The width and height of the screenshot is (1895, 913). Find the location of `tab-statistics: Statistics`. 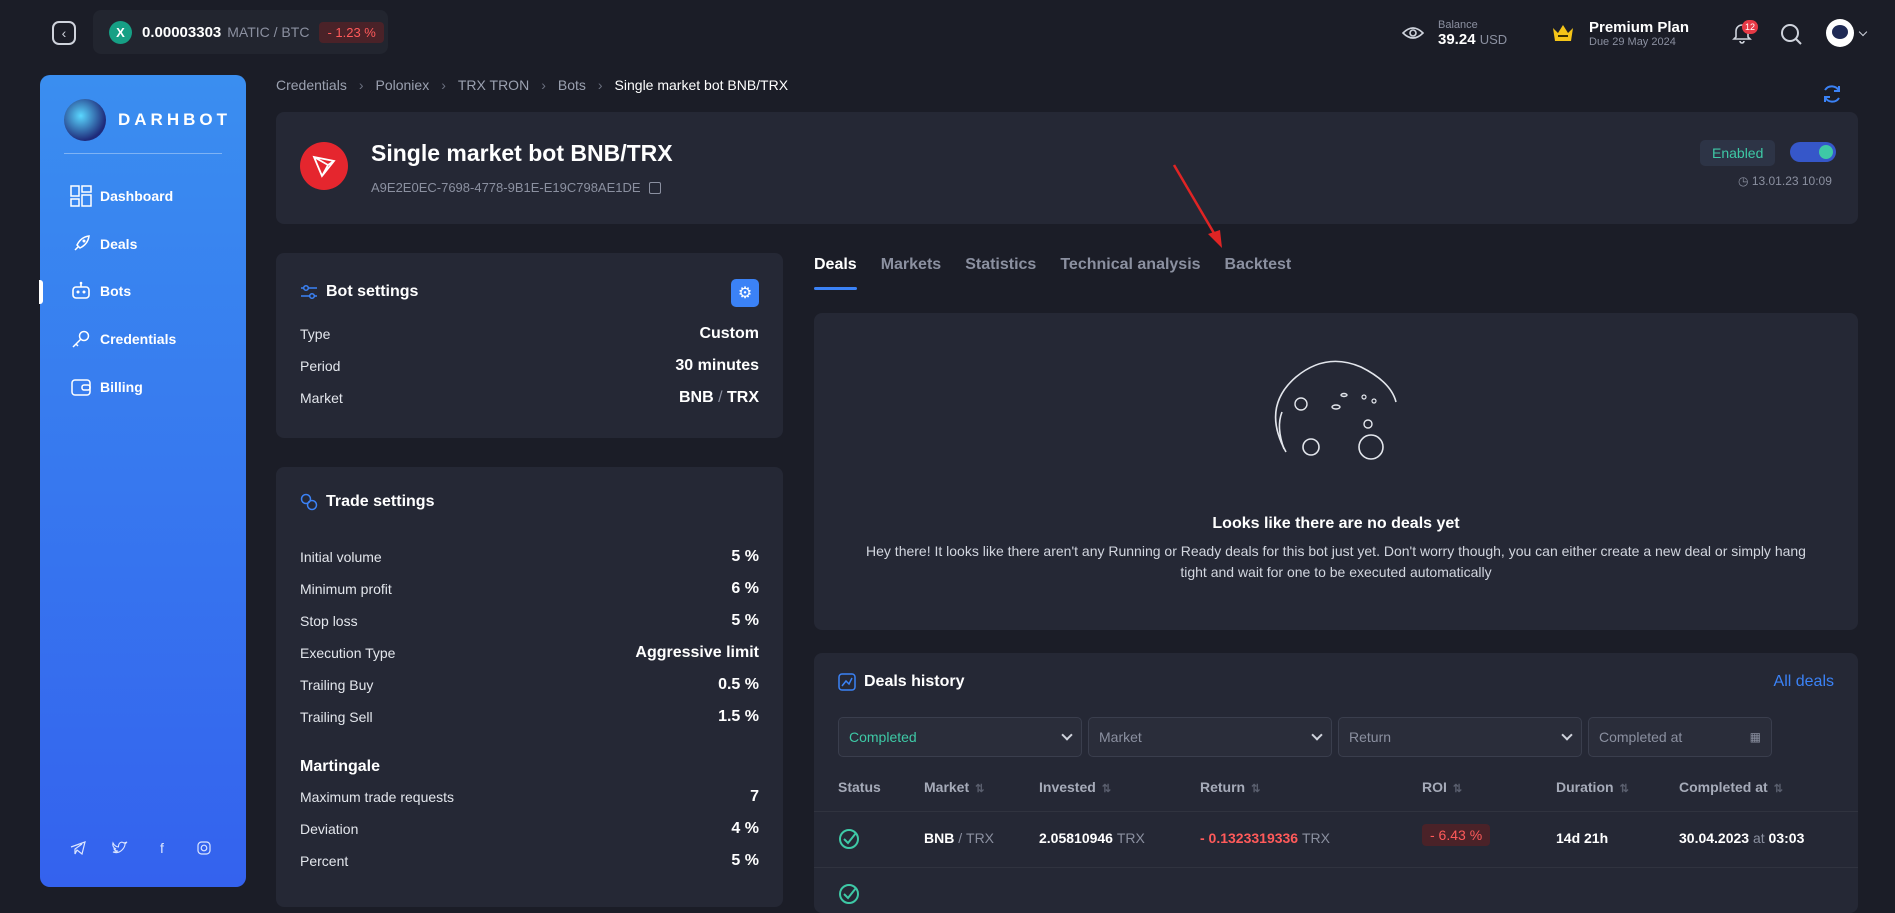

tab-statistics: Statistics is located at coordinates (1000, 265).